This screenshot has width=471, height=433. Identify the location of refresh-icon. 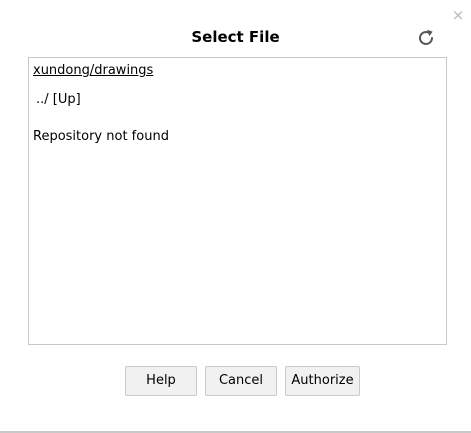
(426, 38).